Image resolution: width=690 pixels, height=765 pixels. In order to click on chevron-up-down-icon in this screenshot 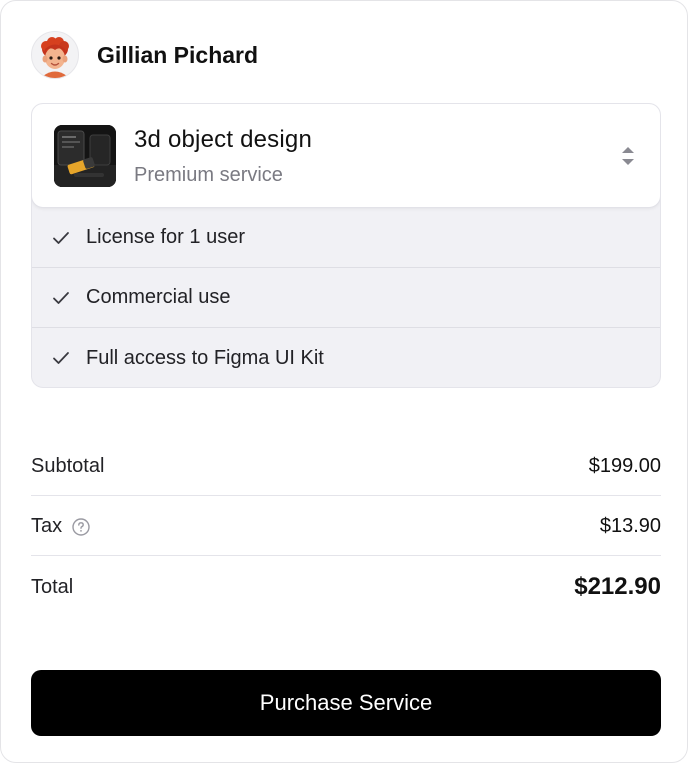, I will do `click(628, 156)`.